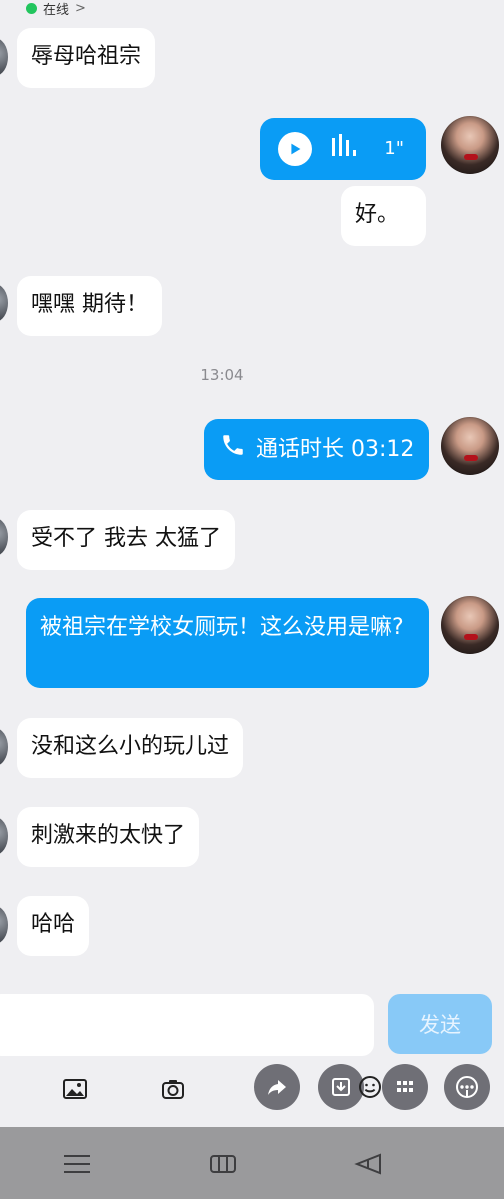 The width and height of the screenshot is (504, 1199). What do you see at coordinates (86, 58) in the screenshot?
I see `message-bubble: 辱母哈祖宗` at bounding box center [86, 58].